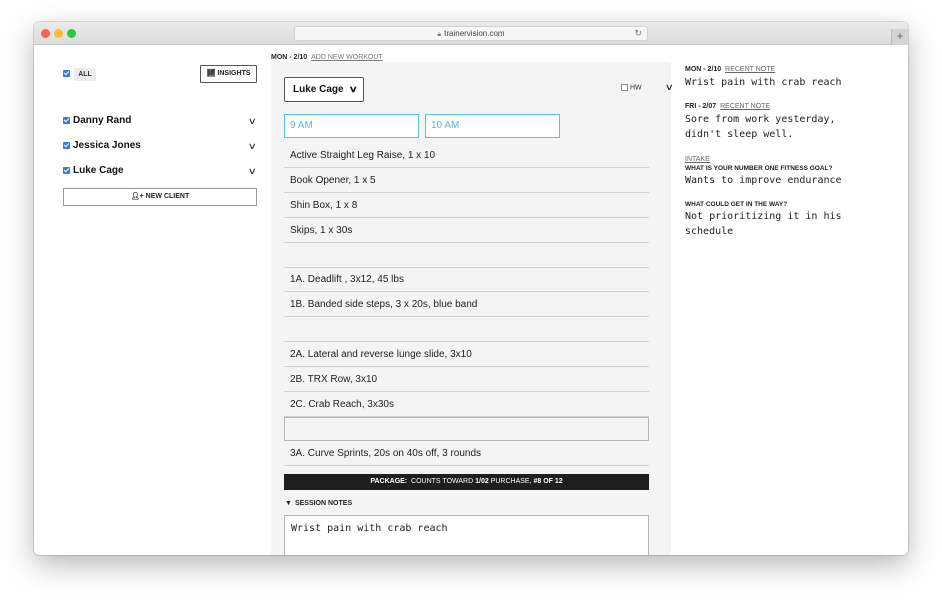 This screenshot has height=600, width=942. Describe the element at coordinates (160, 171) in the screenshot. I see `client-item-luke-cage: Luke Cage ∨` at that location.